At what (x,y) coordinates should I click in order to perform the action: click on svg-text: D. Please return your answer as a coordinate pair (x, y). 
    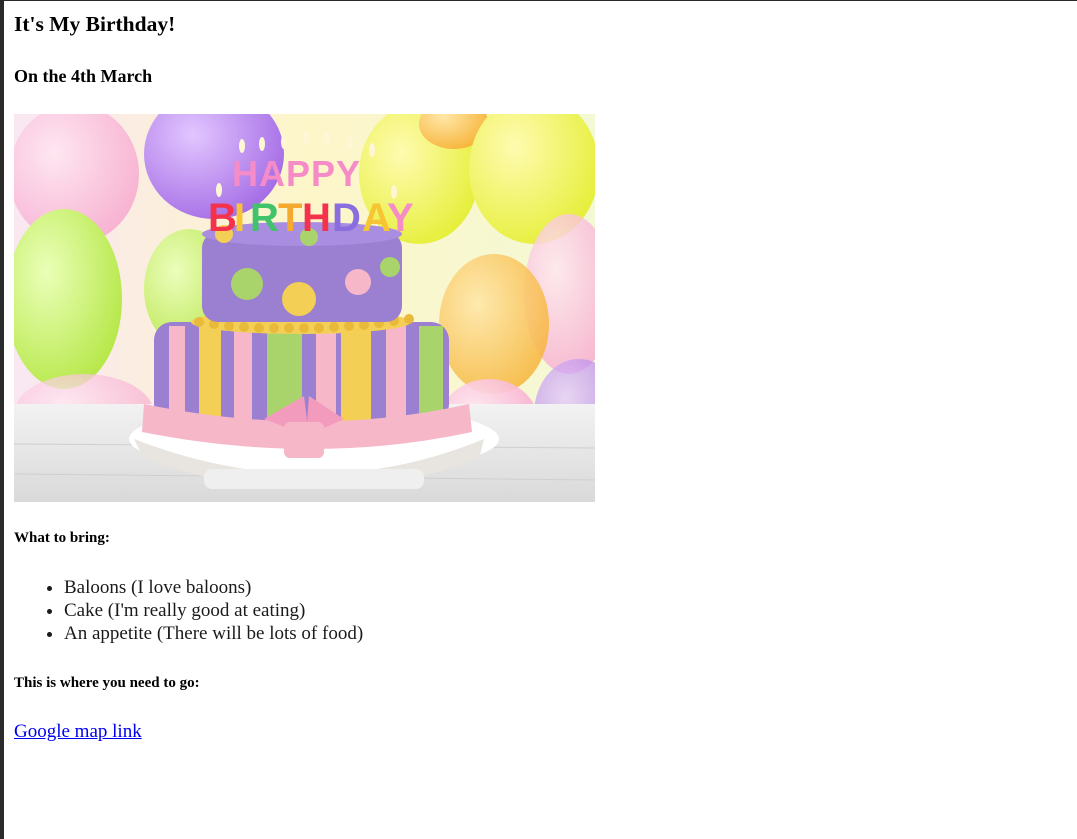
    Looking at the image, I should click on (346, 218).